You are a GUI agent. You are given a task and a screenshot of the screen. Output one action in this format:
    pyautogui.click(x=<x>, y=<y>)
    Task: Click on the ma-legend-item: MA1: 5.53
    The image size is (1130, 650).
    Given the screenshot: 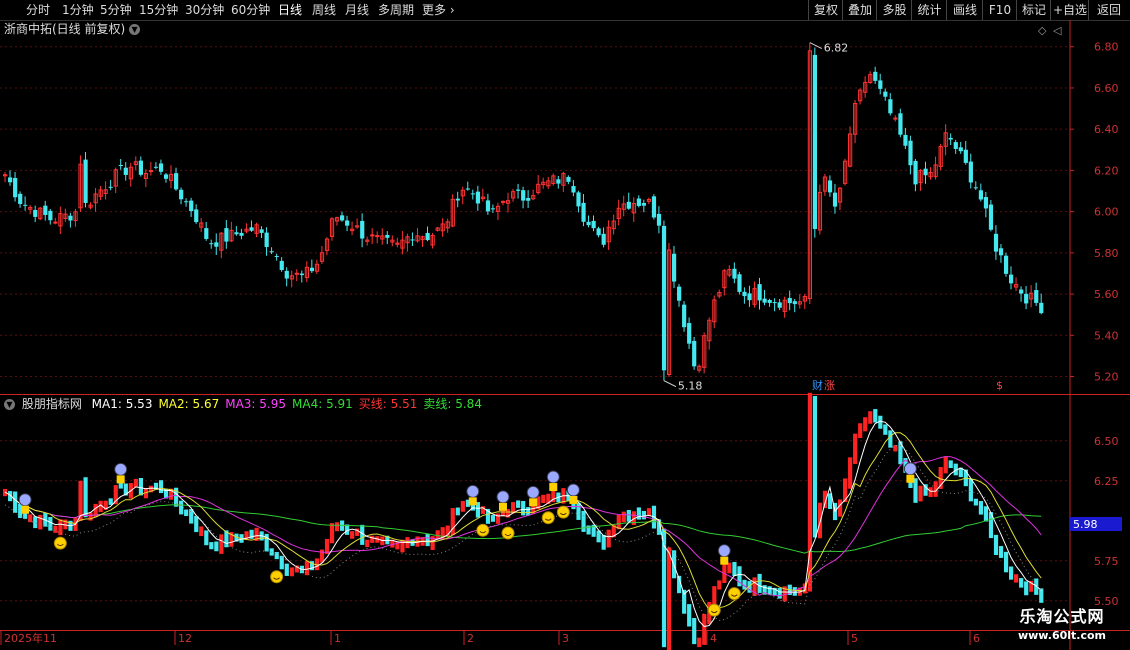 What is the action you would take?
    pyautogui.click(x=122, y=404)
    